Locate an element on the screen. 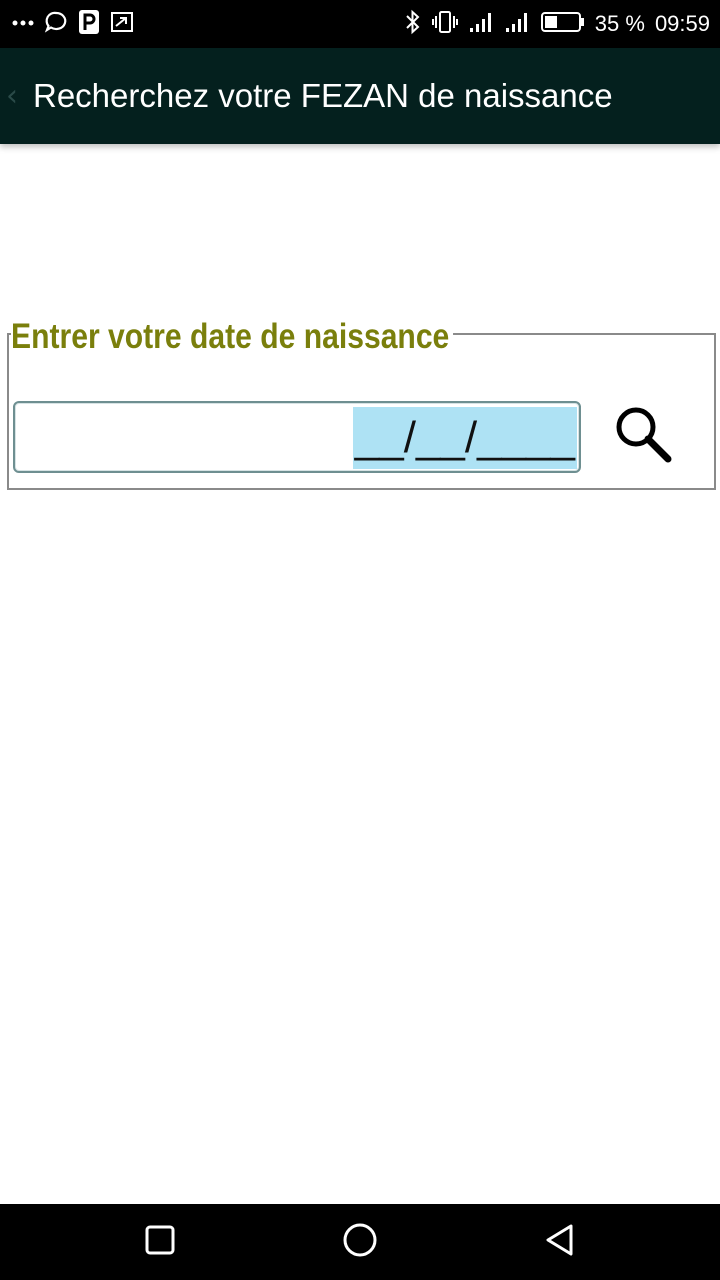 This screenshot has width=720, height=1280. back-button is located at coordinates (560, 1242).